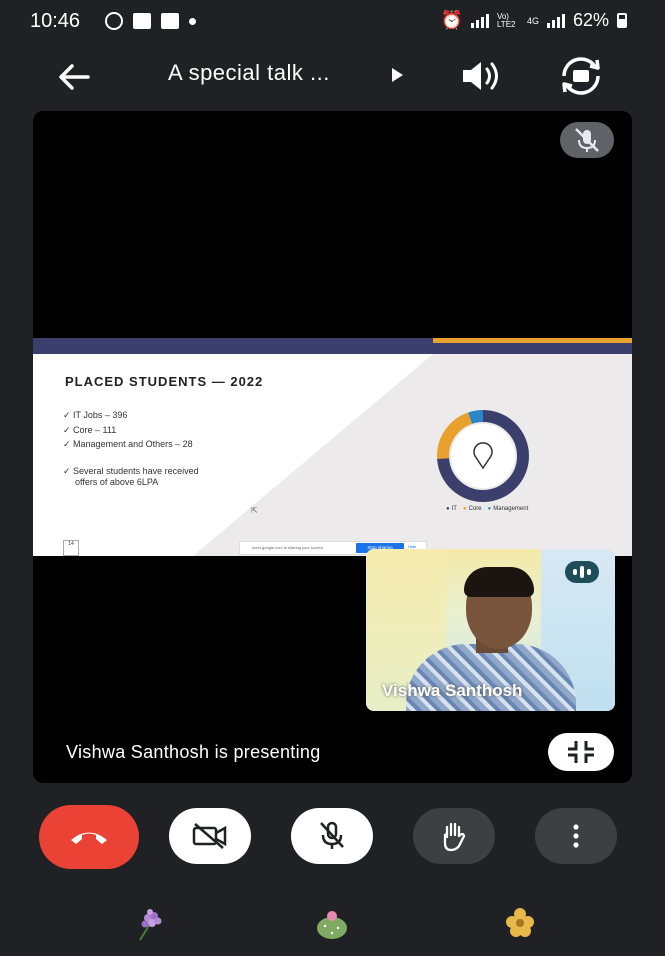  I want to click on raise-hand-button, so click(454, 836).